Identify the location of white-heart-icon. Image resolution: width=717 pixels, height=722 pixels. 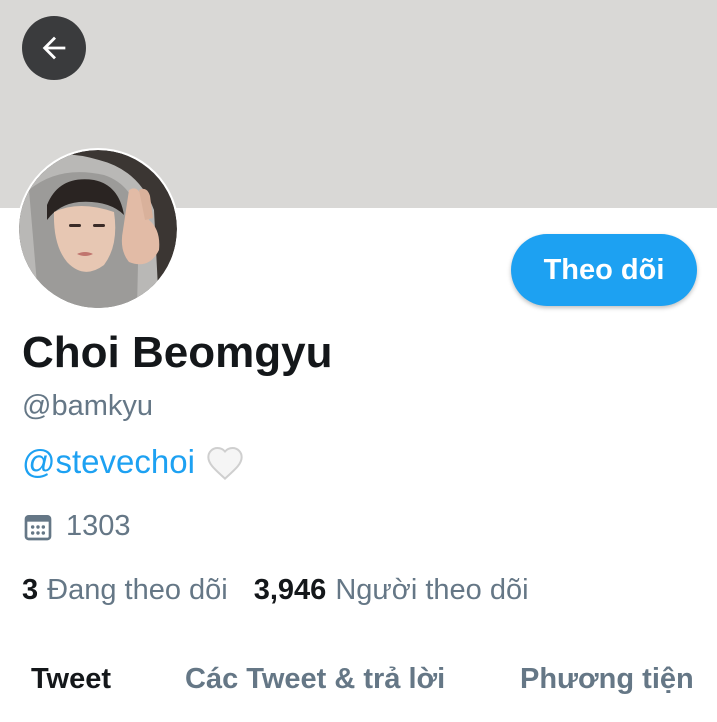
(225, 462).